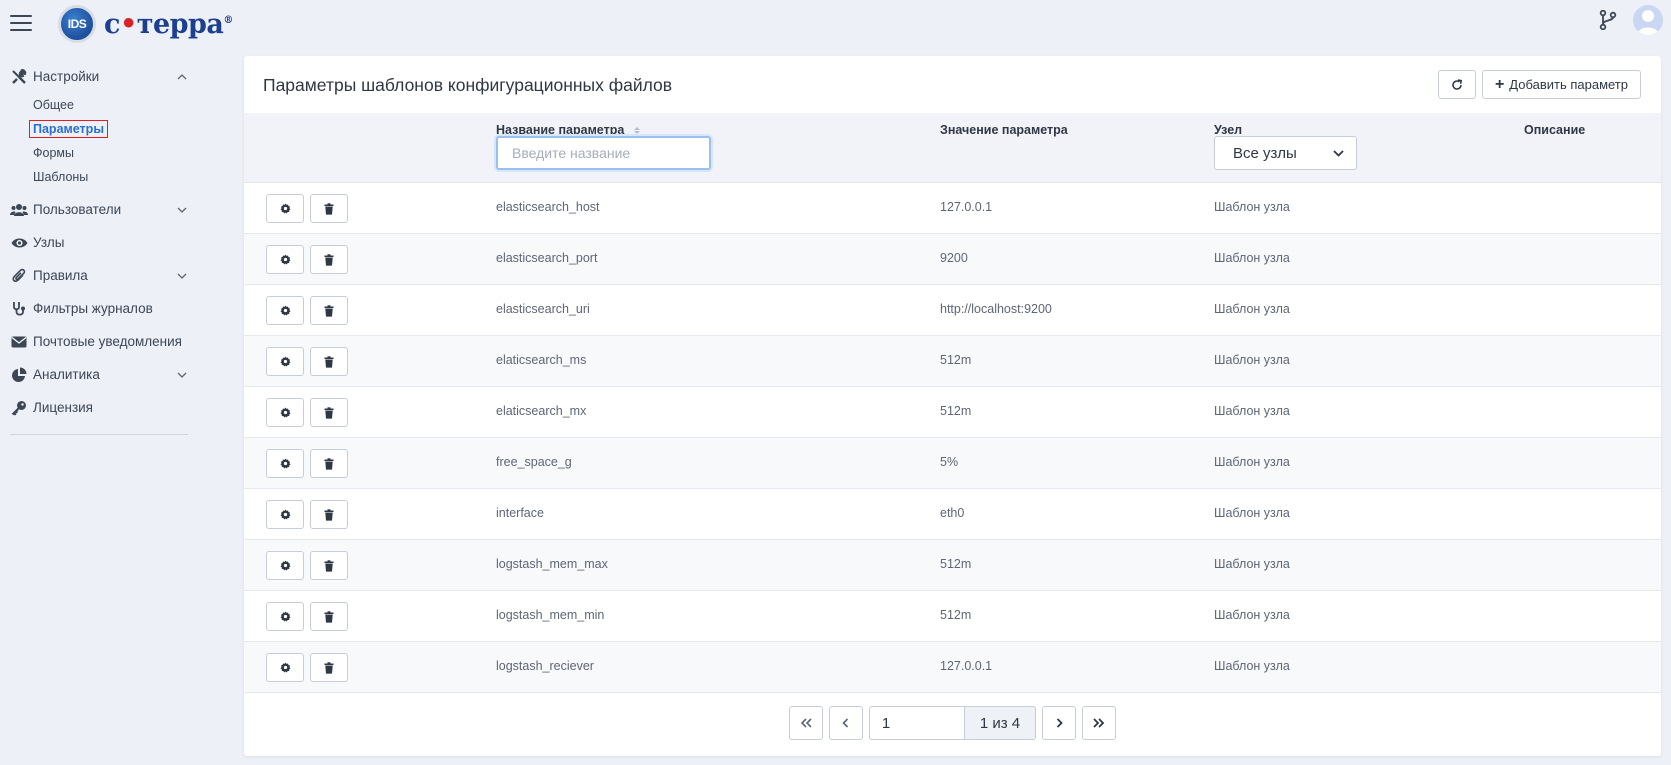 This screenshot has height=765, width=1671. I want to click on prev-page-button, so click(845, 723).